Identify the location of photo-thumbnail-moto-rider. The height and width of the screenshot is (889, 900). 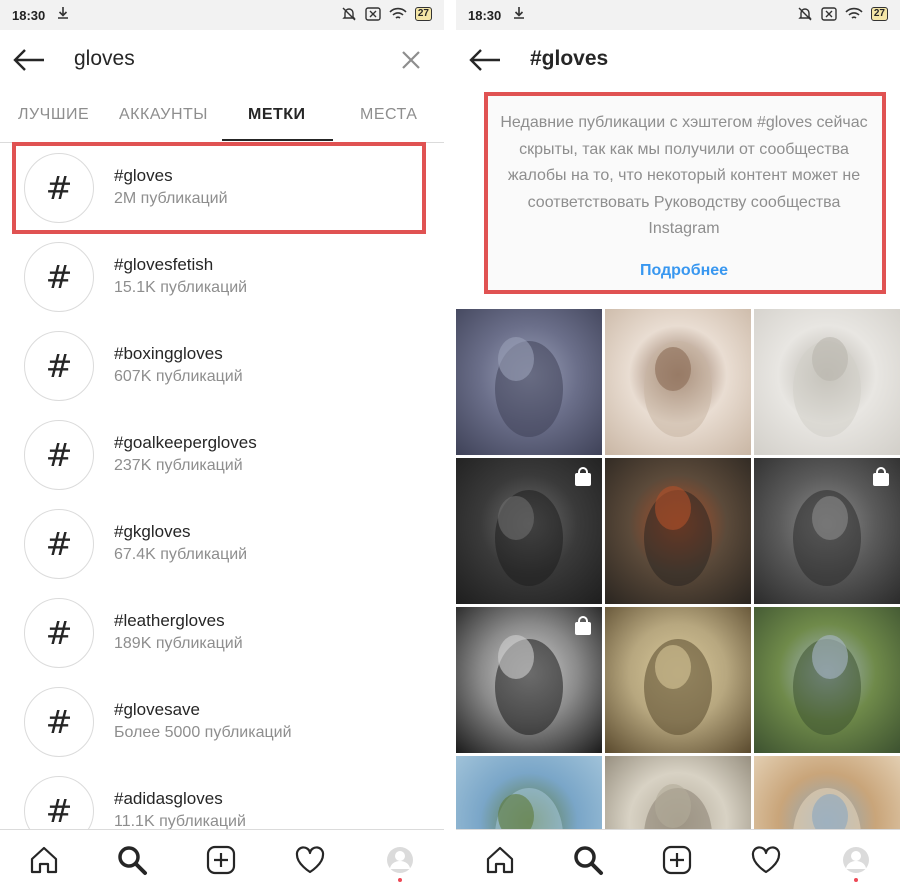
(529, 531).